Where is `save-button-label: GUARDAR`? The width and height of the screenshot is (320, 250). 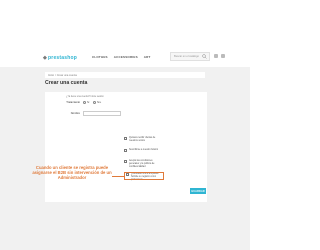 save-button-label: GUARDAR is located at coordinates (198, 191).